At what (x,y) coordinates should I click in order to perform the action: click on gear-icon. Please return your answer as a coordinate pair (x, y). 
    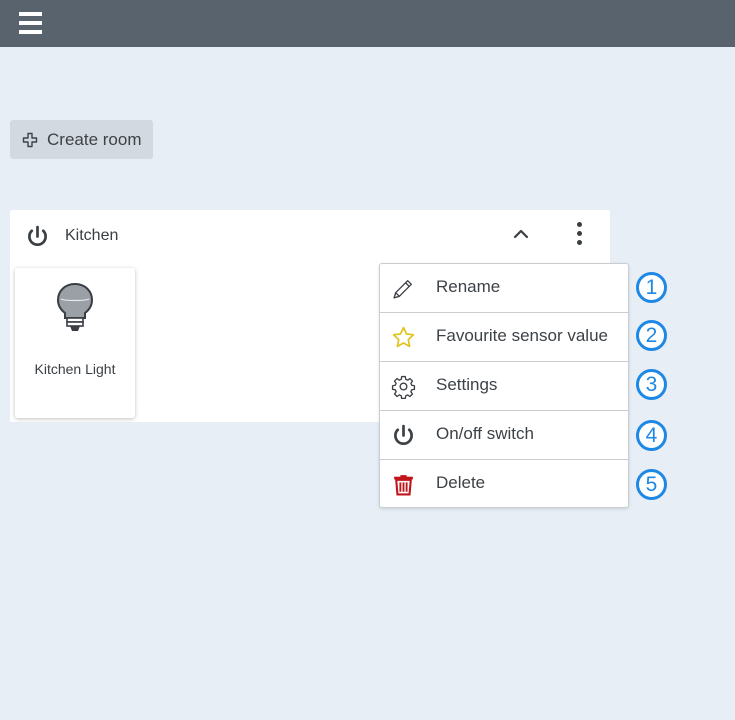
    Looking at the image, I should click on (403, 387).